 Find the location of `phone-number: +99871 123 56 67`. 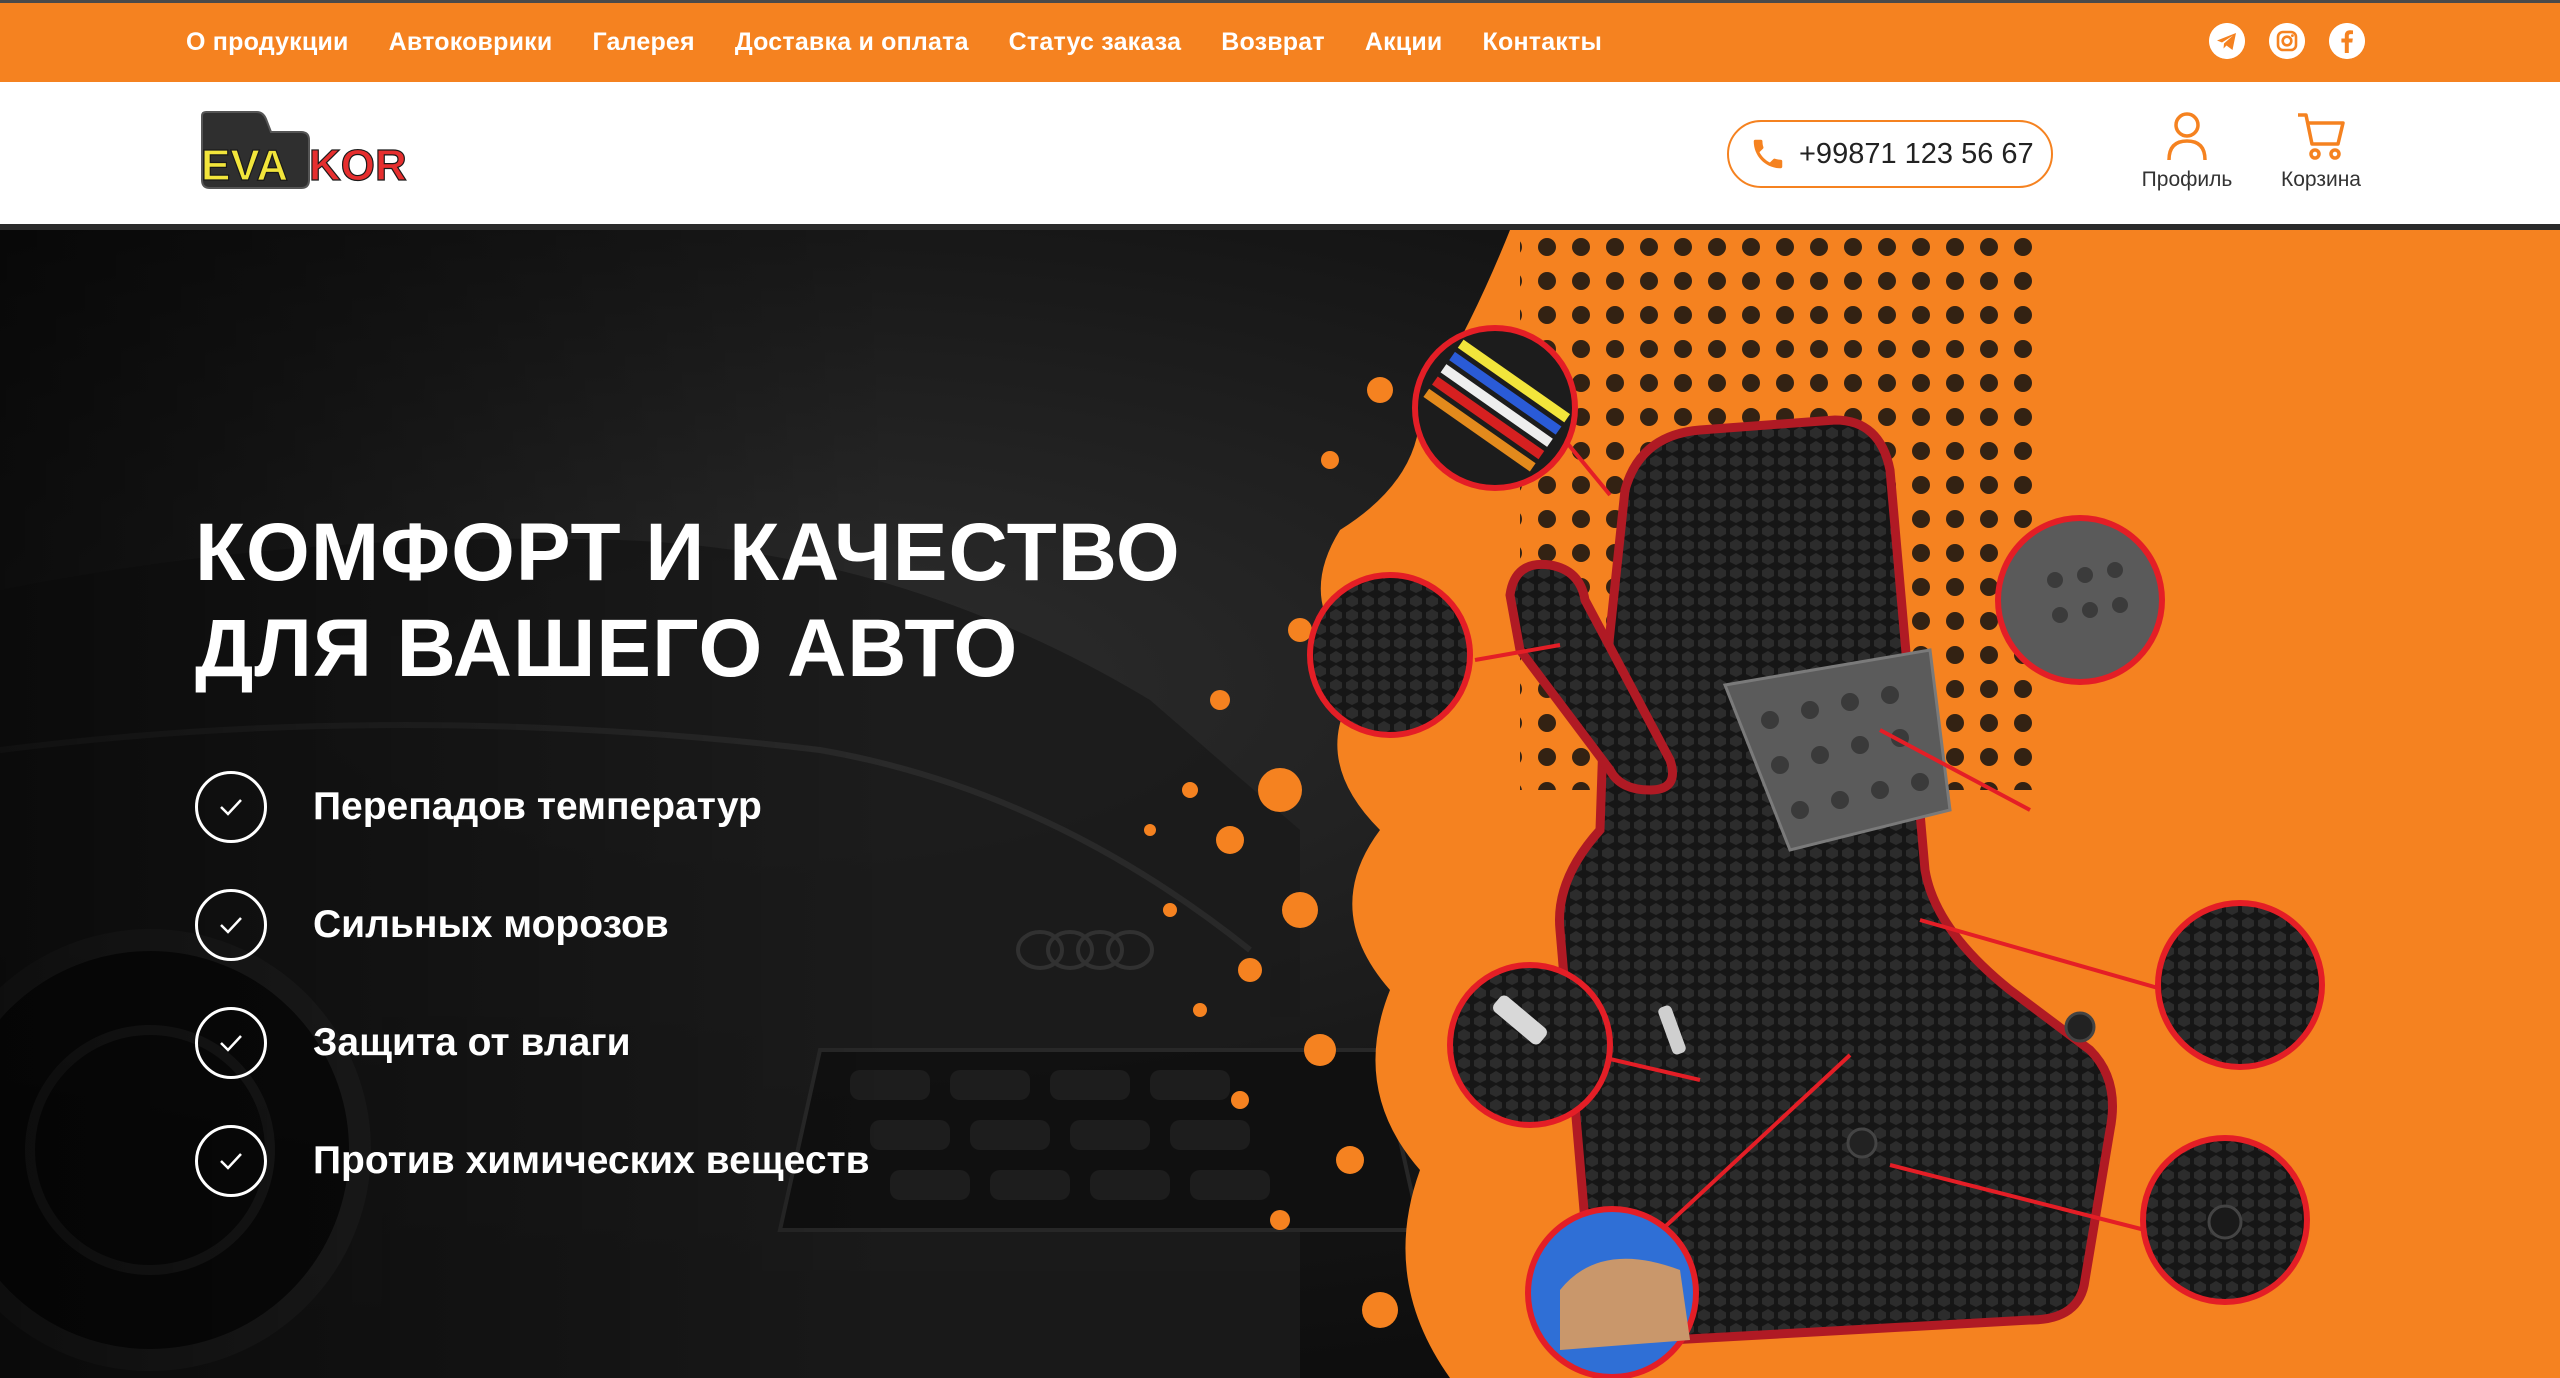

phone-number: +99871 123 56 67 is located at coordinates (1916, 153).